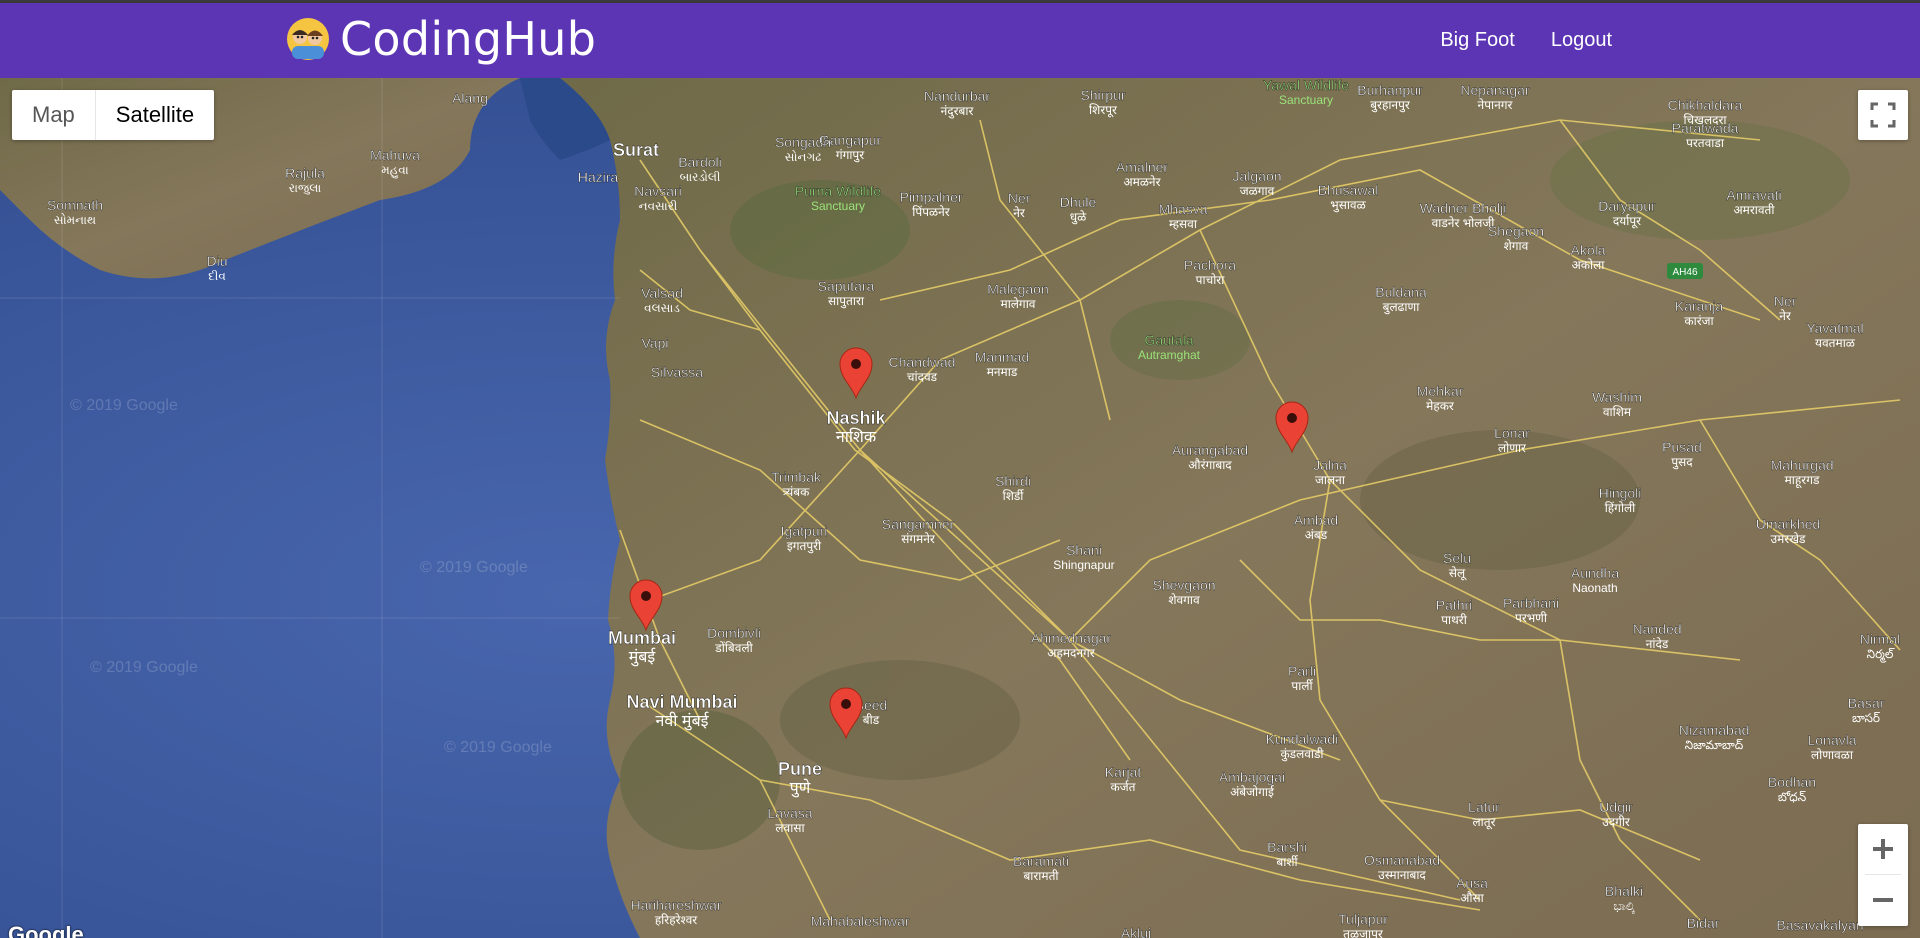 This screenshot has width=1920, height=938. I want to click on place-name: Hazira, so click(598, 177).